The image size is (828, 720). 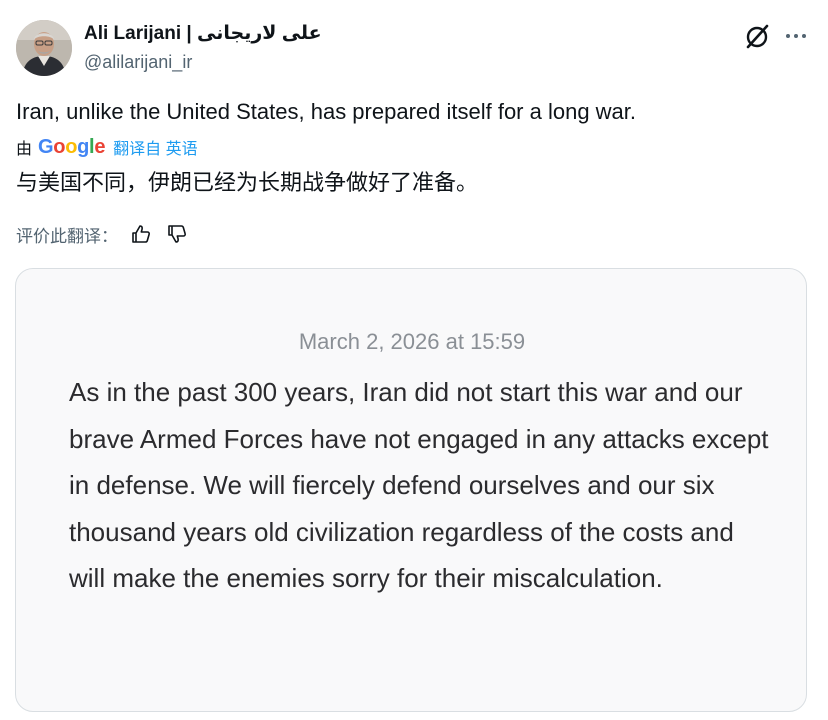 What do you see at coordinates (796, 36) in the screenshot?
I see `more-icon` at bounding box center [796, 36].